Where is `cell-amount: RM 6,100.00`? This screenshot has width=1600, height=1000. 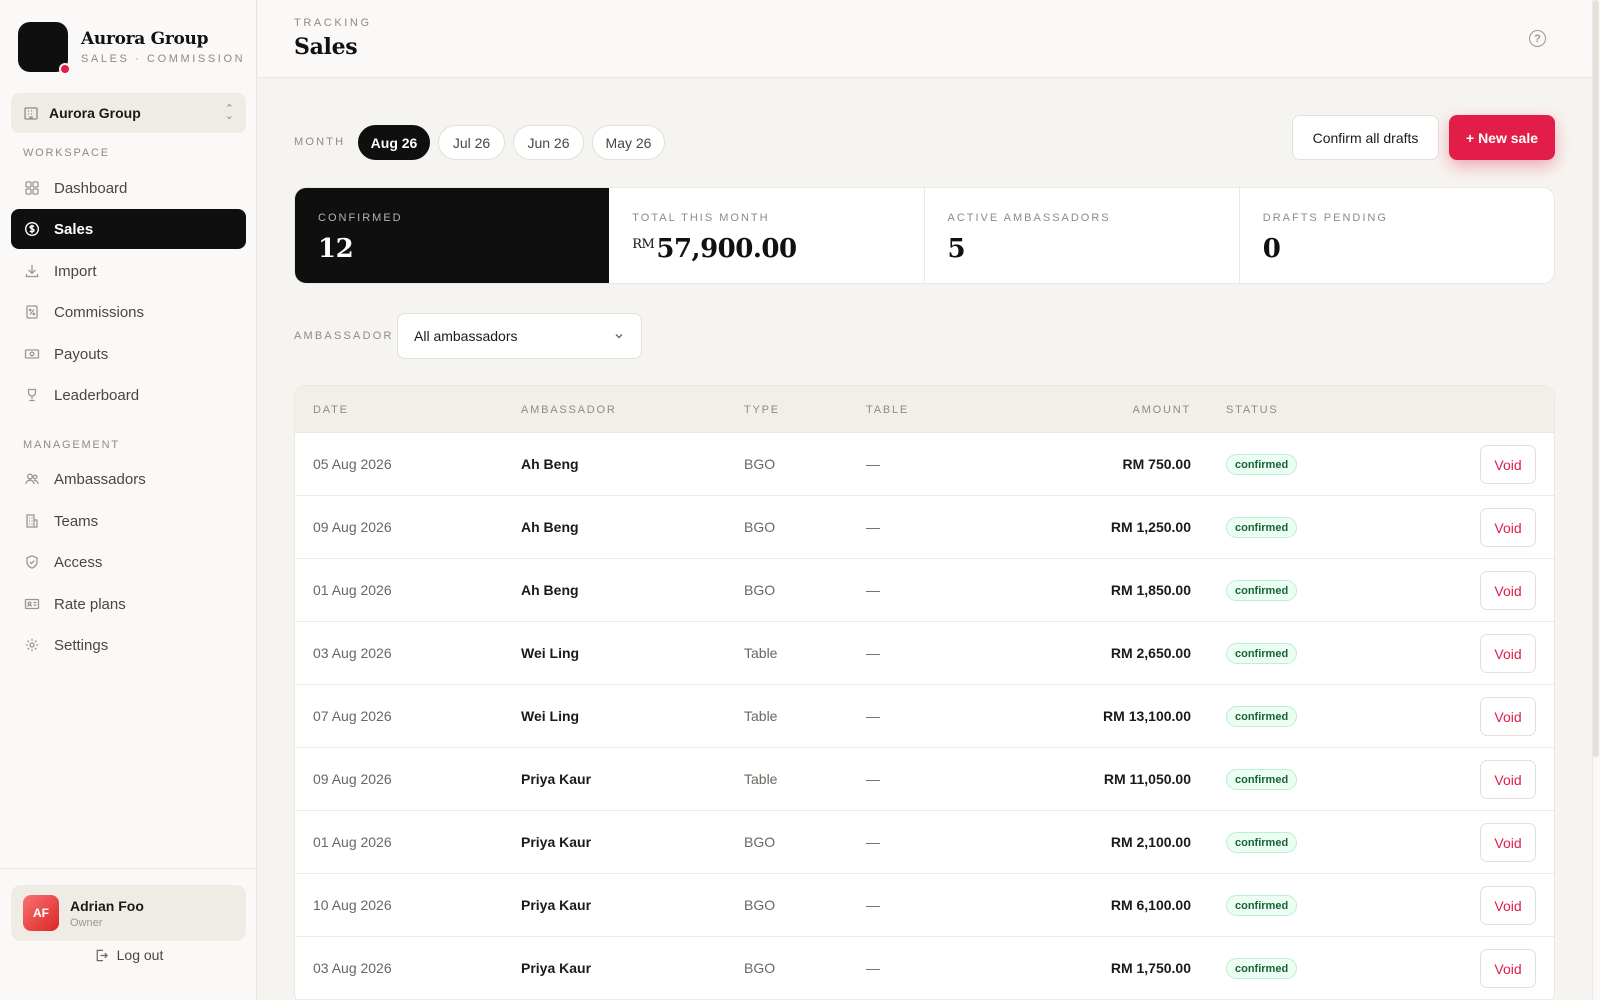 cell-amount: RM 6,100.00 is located at coordinates (1150, 905).